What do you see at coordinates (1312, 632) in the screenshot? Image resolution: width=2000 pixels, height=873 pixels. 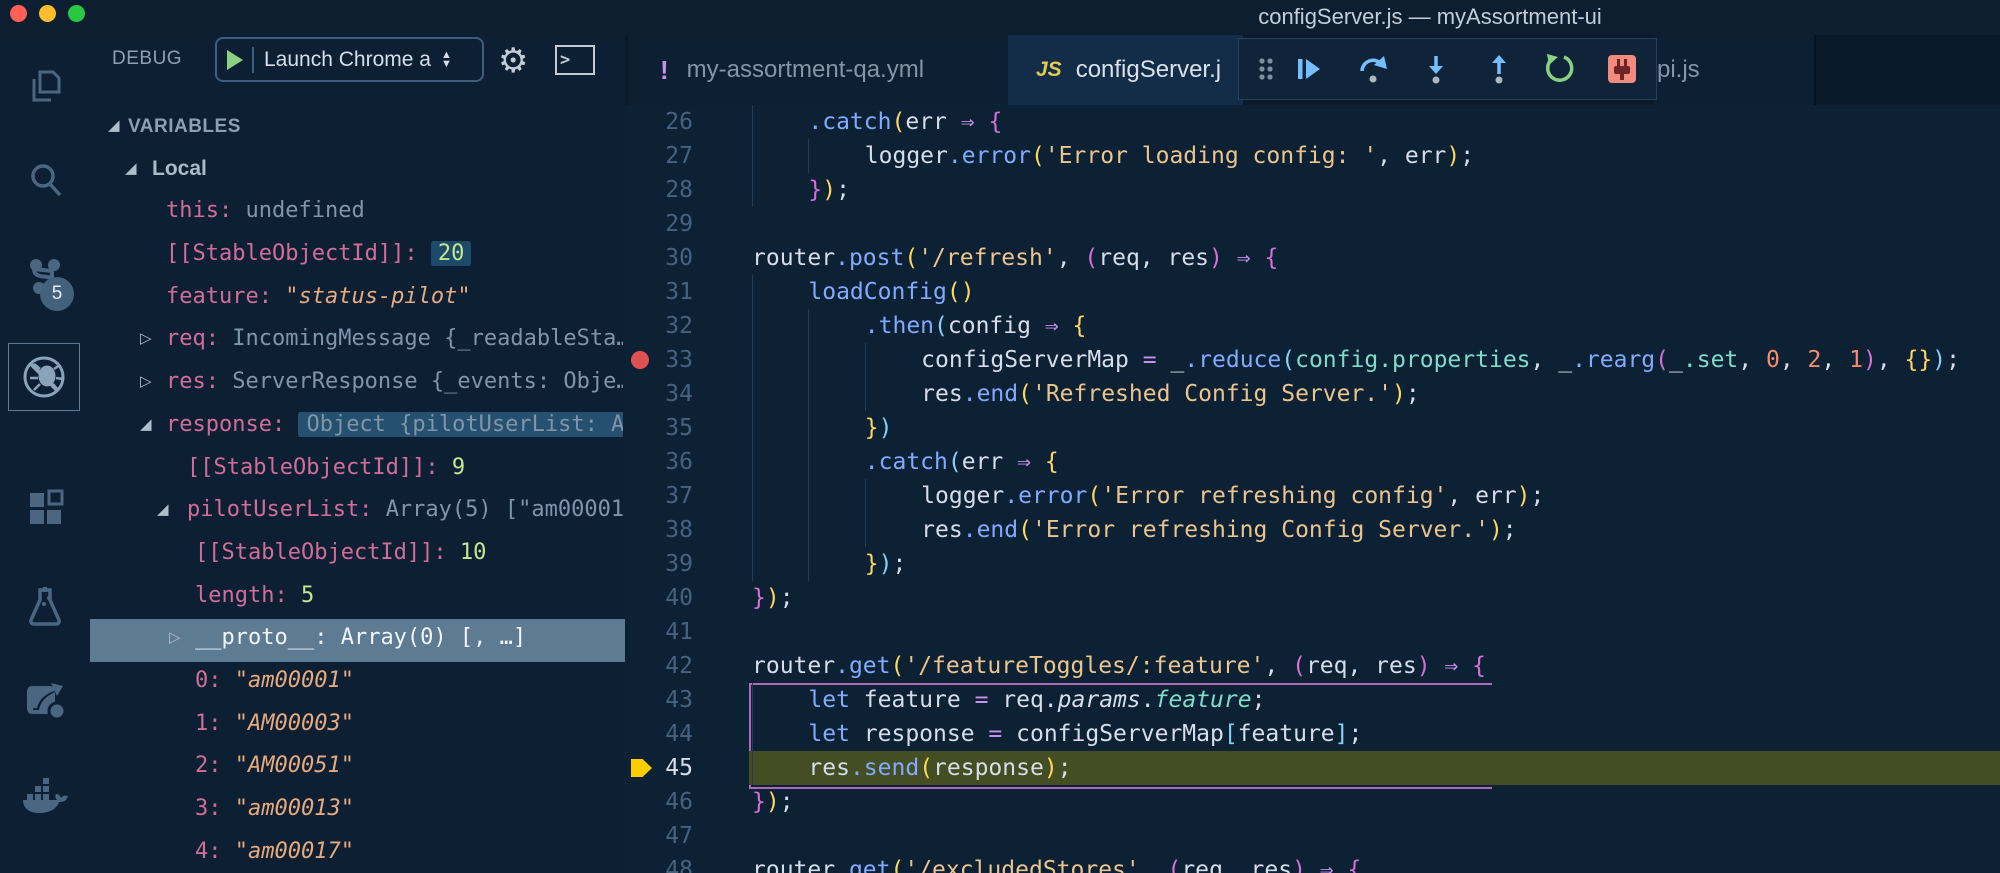 I see `code-line-41: 41` at bounding box center [1312, 632].